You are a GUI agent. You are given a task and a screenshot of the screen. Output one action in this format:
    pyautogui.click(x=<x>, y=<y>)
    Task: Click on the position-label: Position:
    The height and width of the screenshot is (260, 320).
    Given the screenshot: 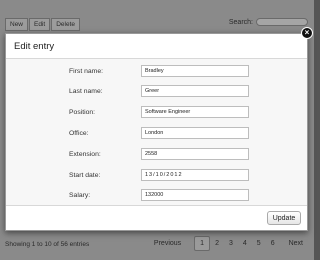 What is the action you would take?
    pyautogui.click(x=82, y=112)
    